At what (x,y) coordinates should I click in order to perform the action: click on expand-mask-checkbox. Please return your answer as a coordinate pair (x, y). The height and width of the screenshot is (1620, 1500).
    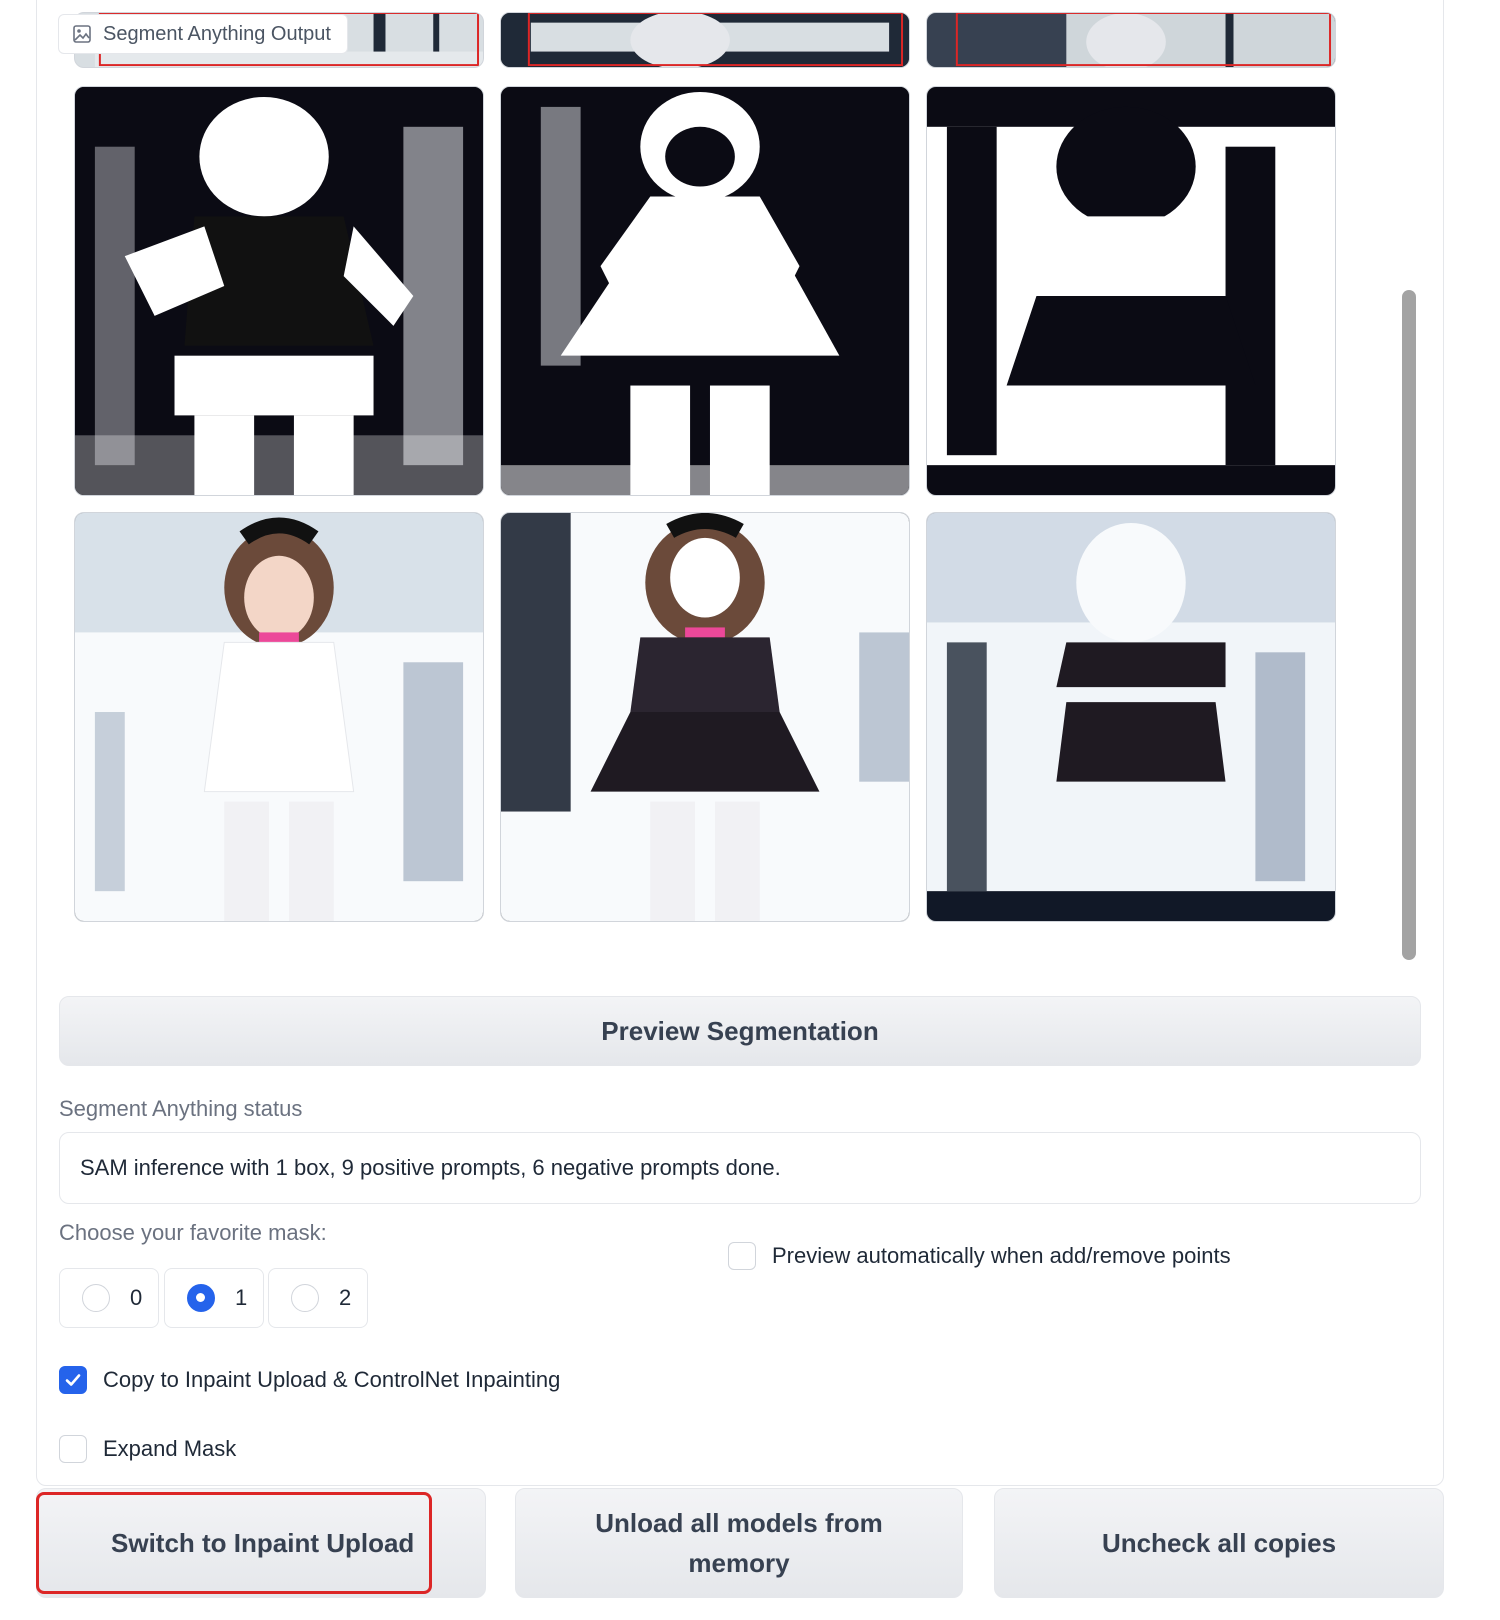
    Looking at the image, I should click on (73, 1449).